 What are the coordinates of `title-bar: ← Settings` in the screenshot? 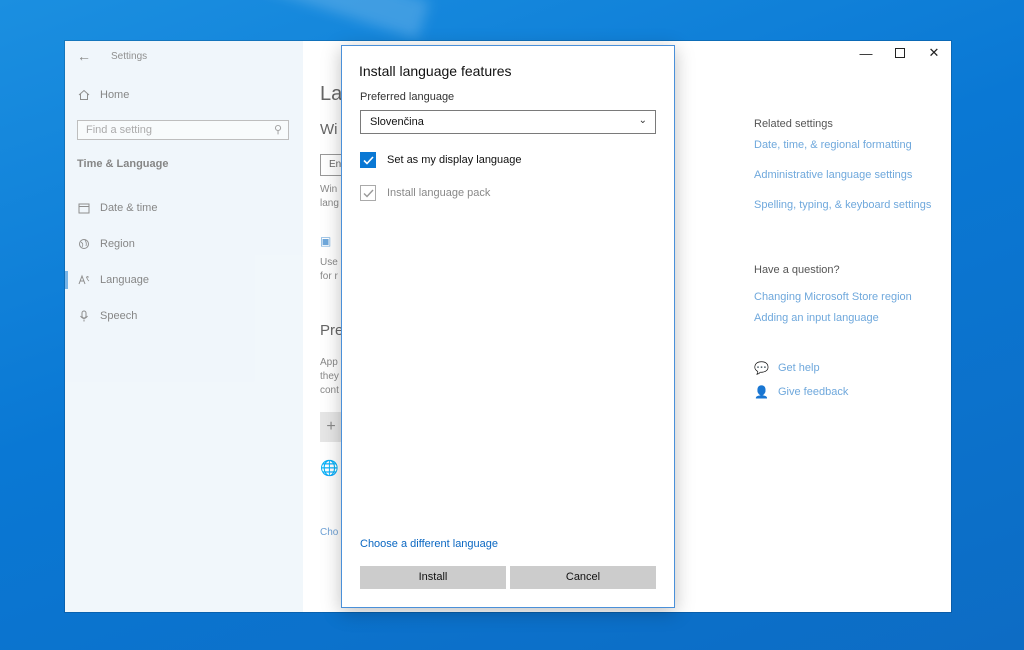 It's located at (112, 56).